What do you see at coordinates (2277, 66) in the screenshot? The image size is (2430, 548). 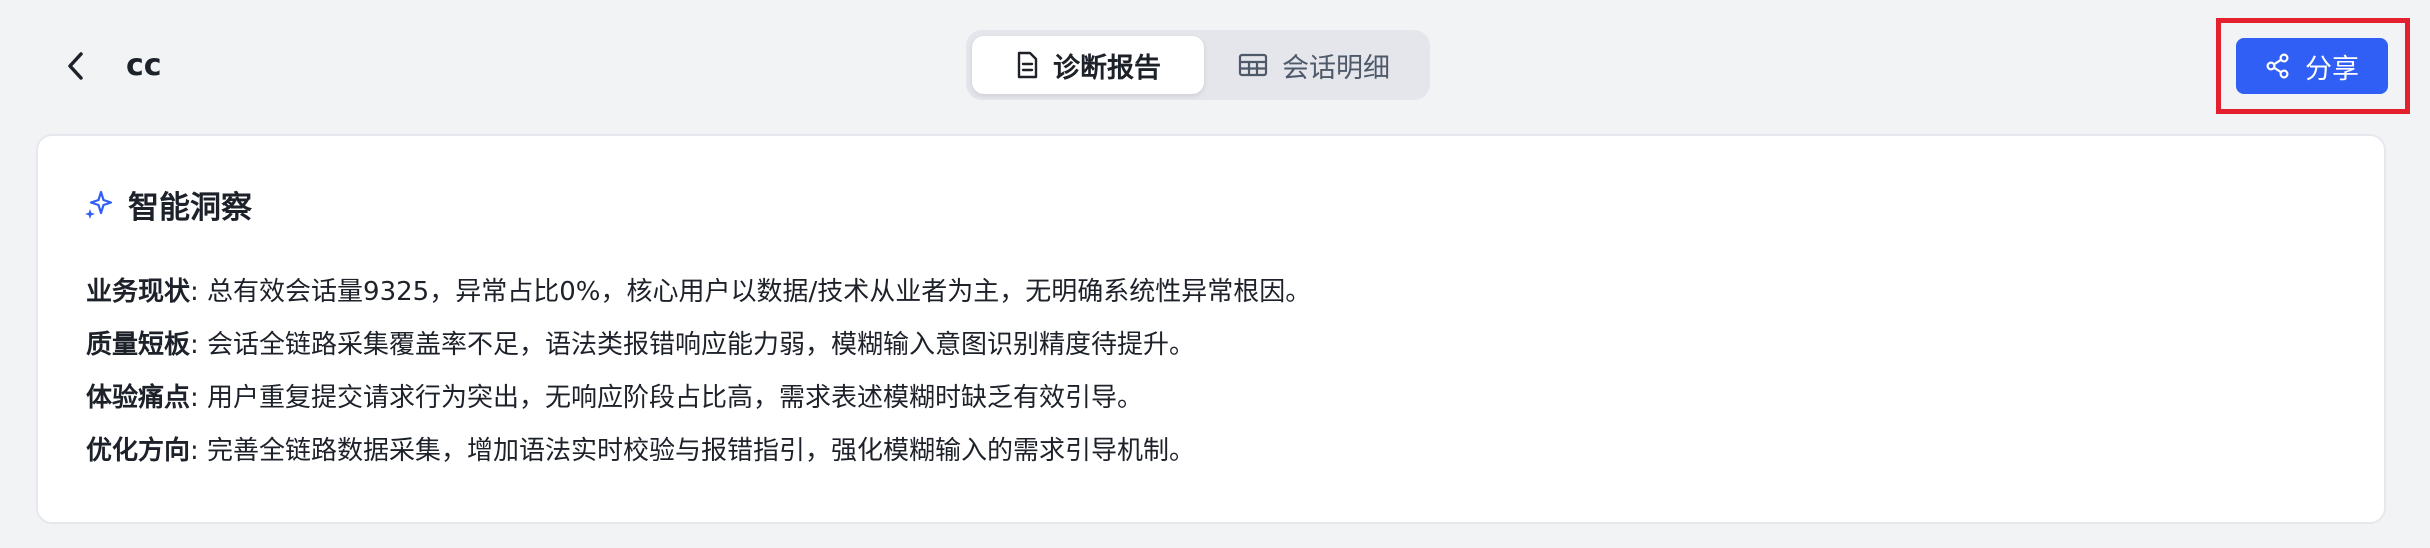 I see `share-icon` at bounding box center [2277, 66].